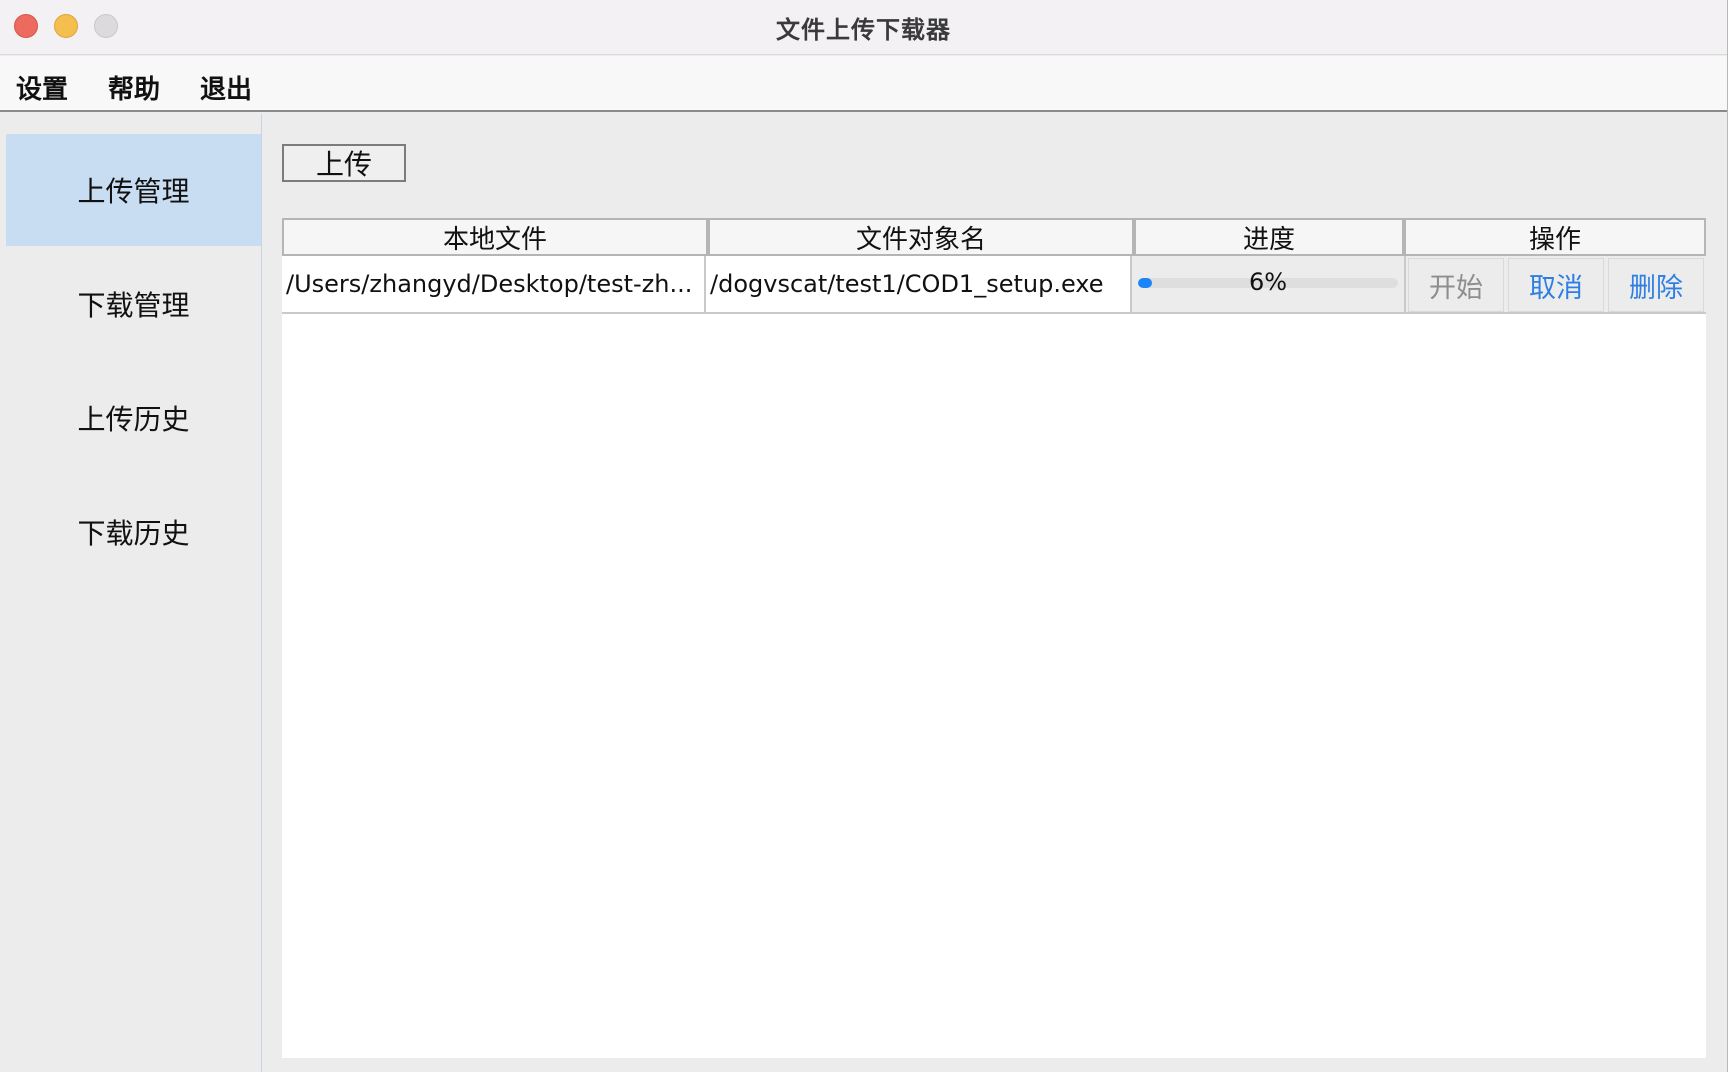  What do you see at coordinates (1656, 285) in the screenshot?
I see `delete-button: 删除` at bounding box center [1656, 285].